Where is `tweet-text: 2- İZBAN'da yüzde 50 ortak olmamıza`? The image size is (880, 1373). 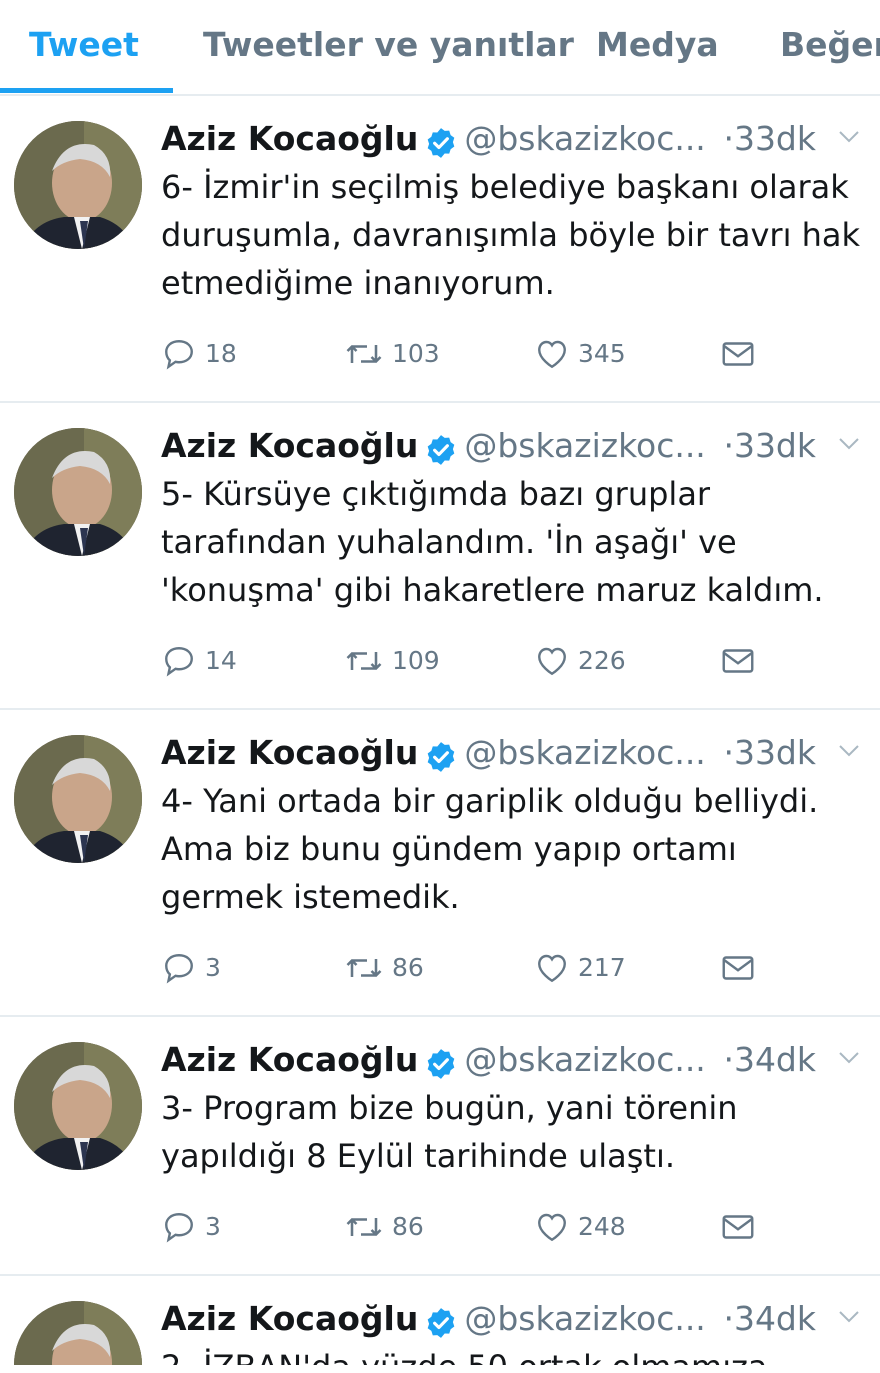 tweet-text: 2- İZBAN'da yüzde 50 ortak olmamıza is located at coordinates (513, 1354).